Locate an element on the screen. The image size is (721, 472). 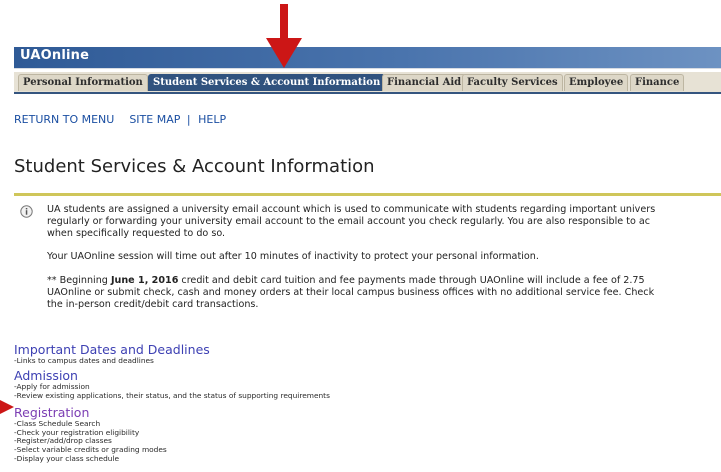
info-icon is located at coordinates (26, 211).